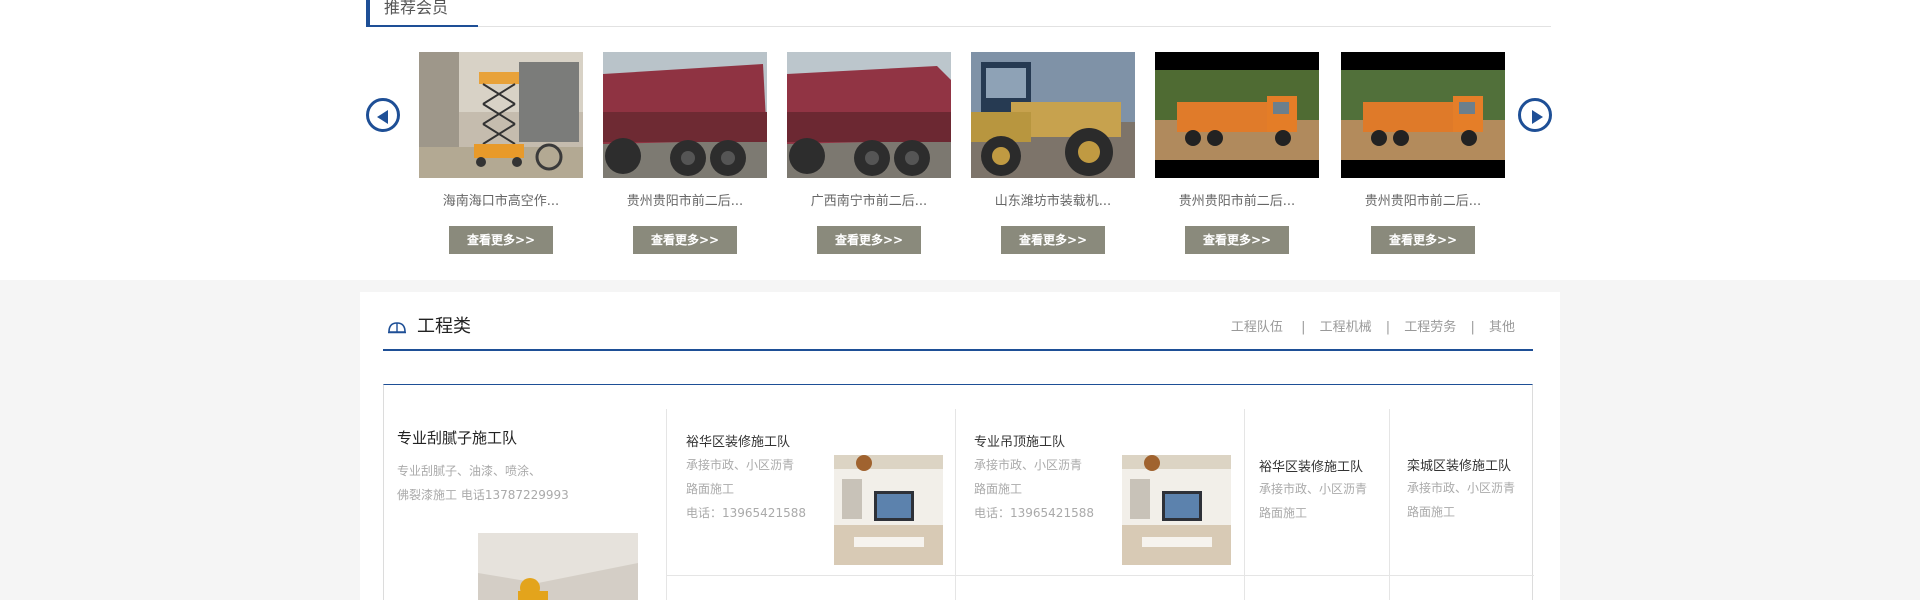  Describe the element at coordinates (444, 326) in the screenshot. I see `engineering-title: 工程类` at that location.